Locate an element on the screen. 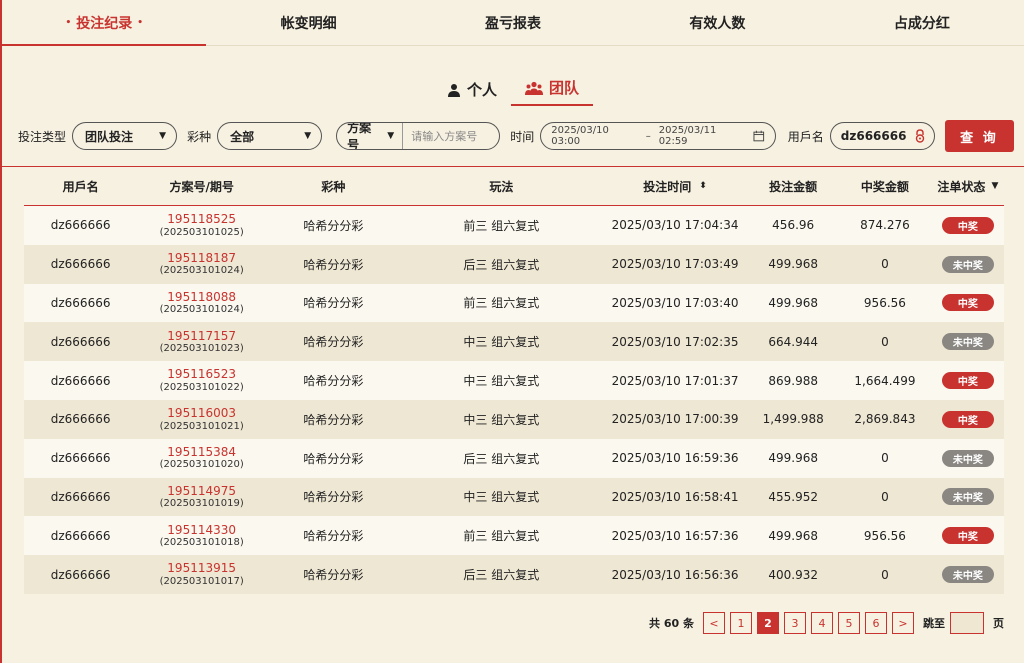  col-bet-time-label: 投注时间 is located at coordinates (667, 186).